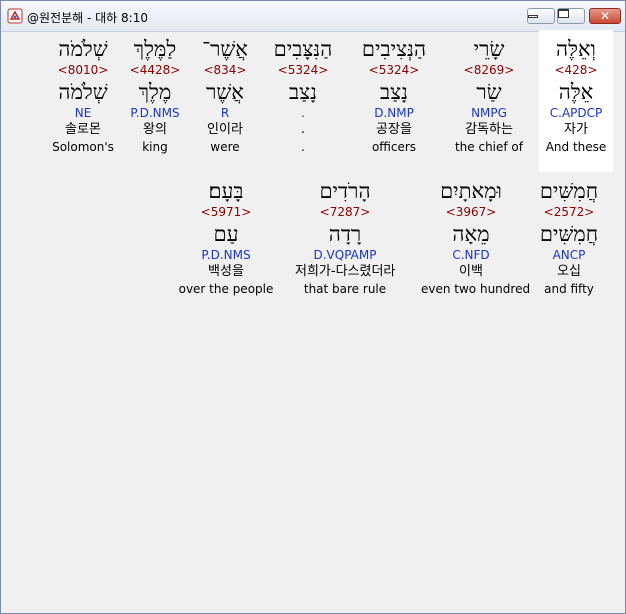 Image resolution: width=626 pixels, height=614 pixels. What do you see at coordinates (476, 289) in the screenshot?
I see `english-gloss: even two hundred` at bounding box center [476, 289].